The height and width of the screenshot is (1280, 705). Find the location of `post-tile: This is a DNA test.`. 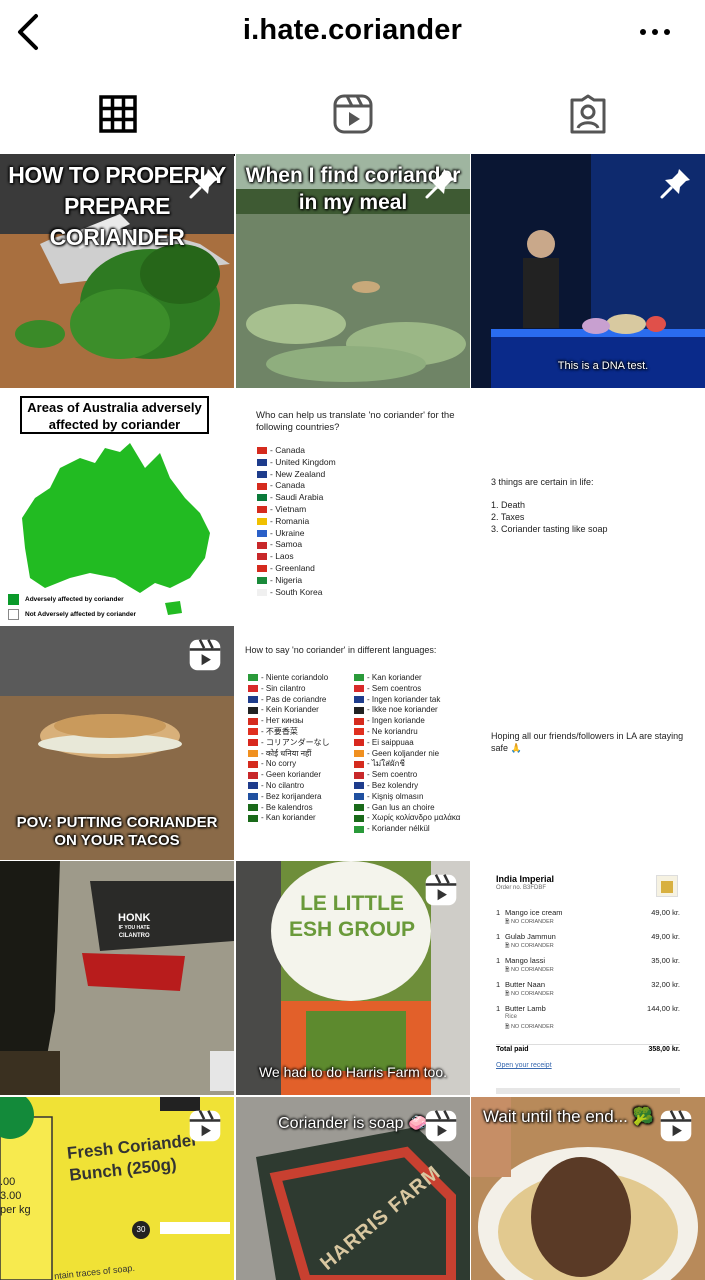

post-tile: This is a DNA test. is located at coordinates (588, 271).